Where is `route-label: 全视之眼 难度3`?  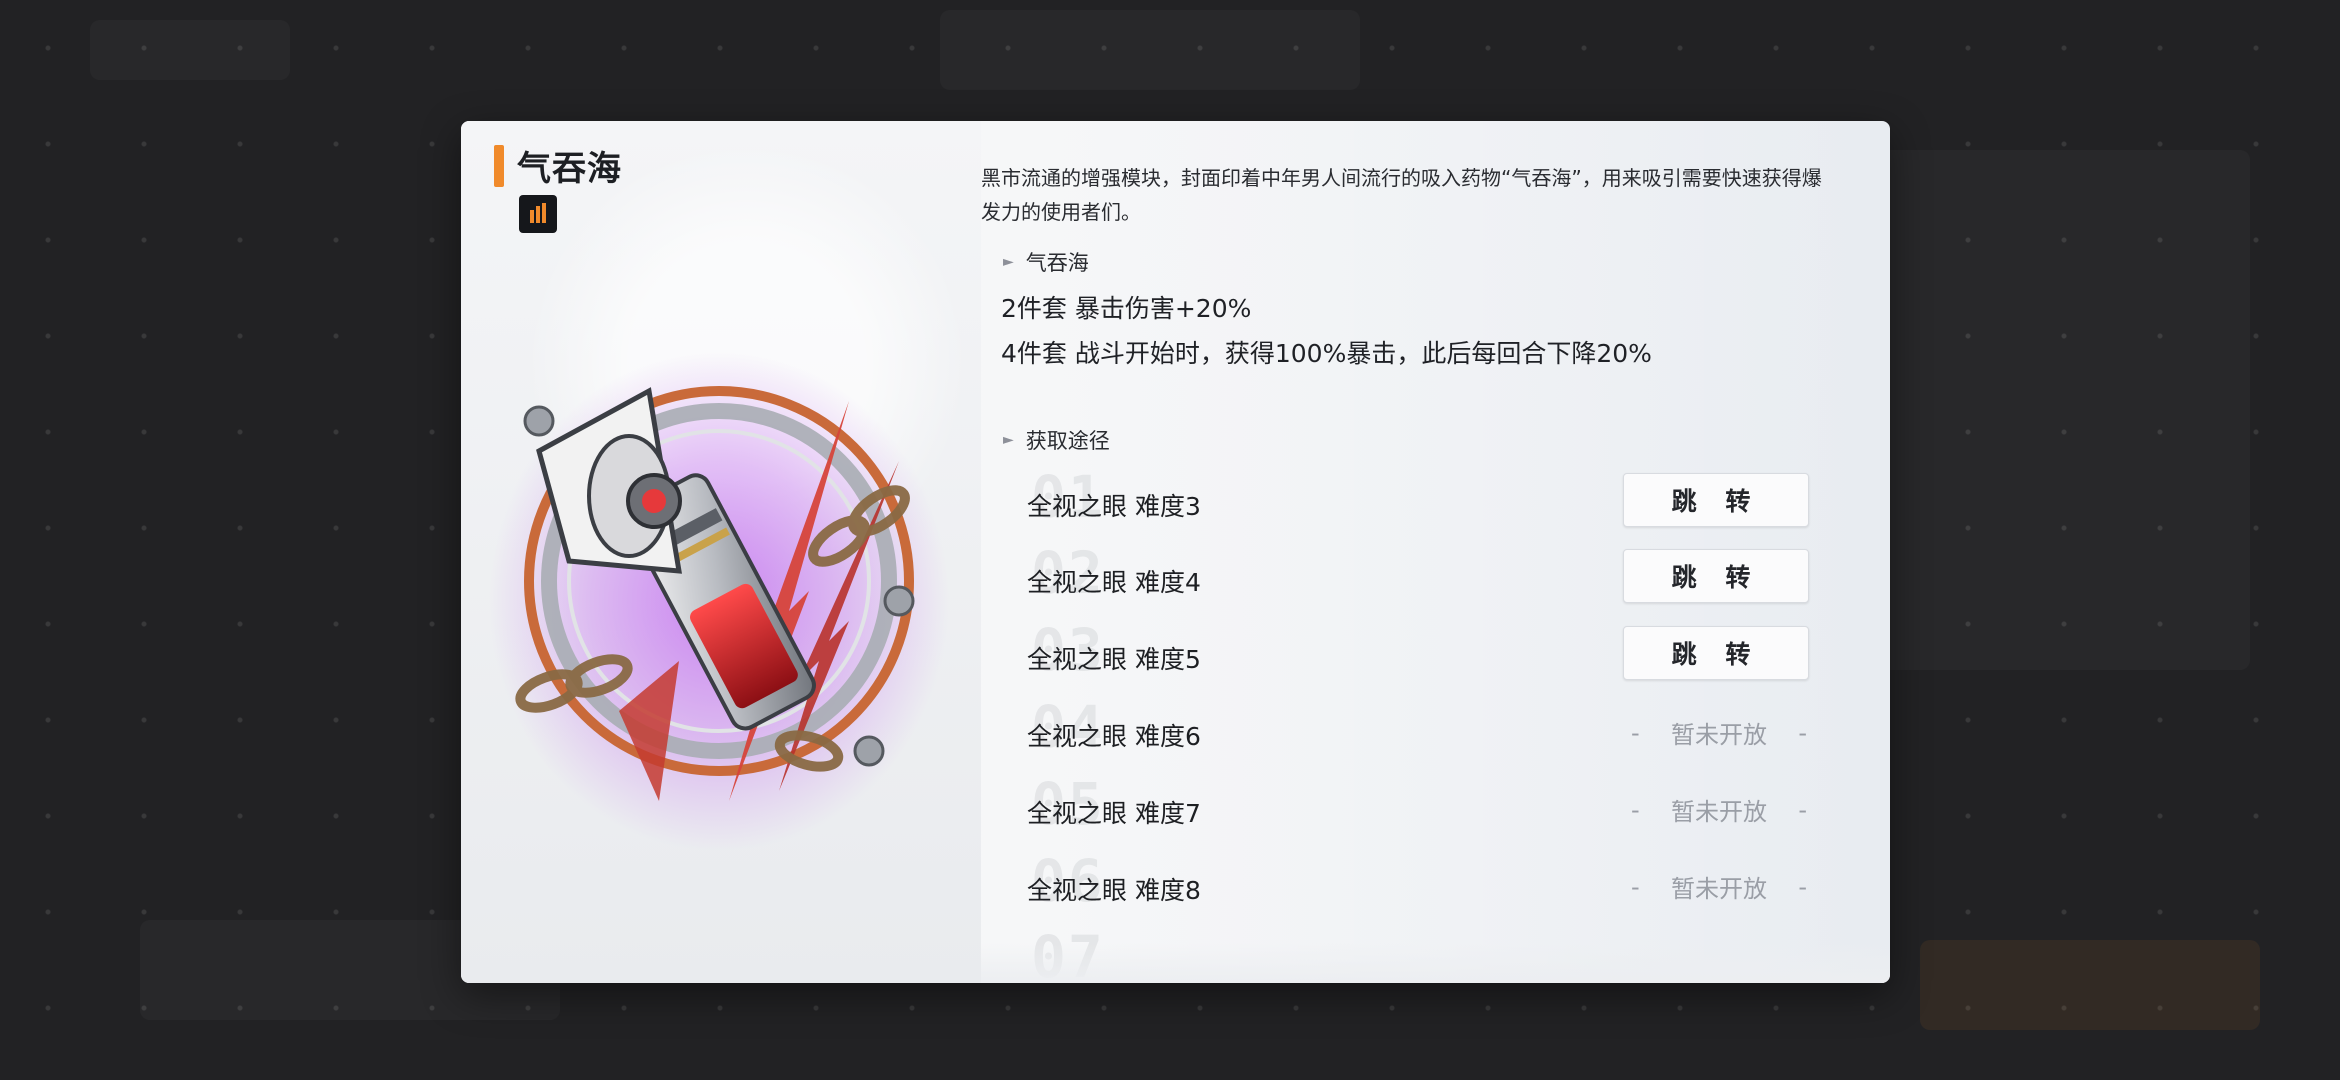 route-label: 全视之眼 难度3 is located at coordinates (1114, 506).